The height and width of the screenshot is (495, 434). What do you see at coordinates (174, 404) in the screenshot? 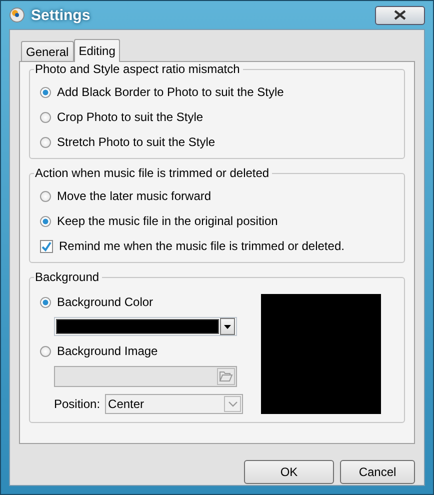
I see `position-dropdown: Center` at bounding box center [174, 404].